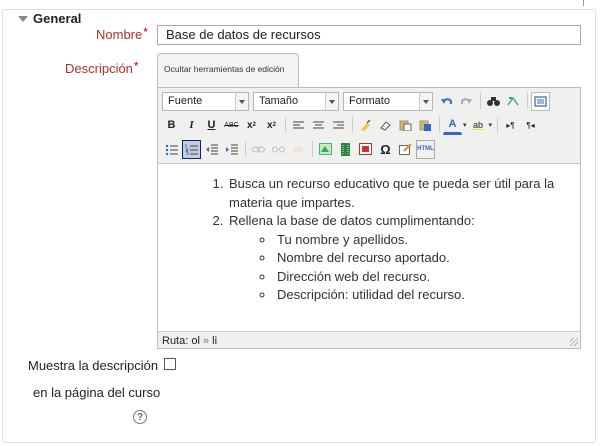 This screenshot has width=600, height=446. Describe the element at coordinates (231, 149) in the screenshot. I see `indent-icon` at that location.